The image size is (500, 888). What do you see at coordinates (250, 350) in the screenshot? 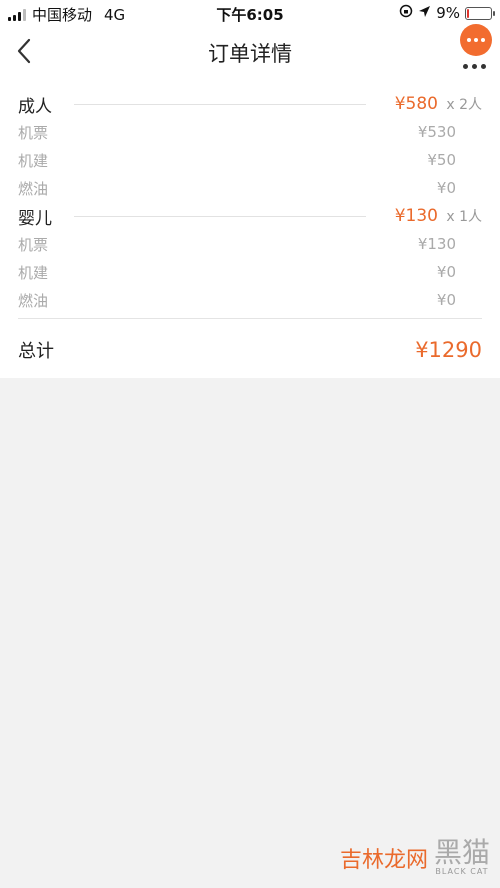
I see `total-row: 总计 ¥1290` at bounding box center [250, 350].